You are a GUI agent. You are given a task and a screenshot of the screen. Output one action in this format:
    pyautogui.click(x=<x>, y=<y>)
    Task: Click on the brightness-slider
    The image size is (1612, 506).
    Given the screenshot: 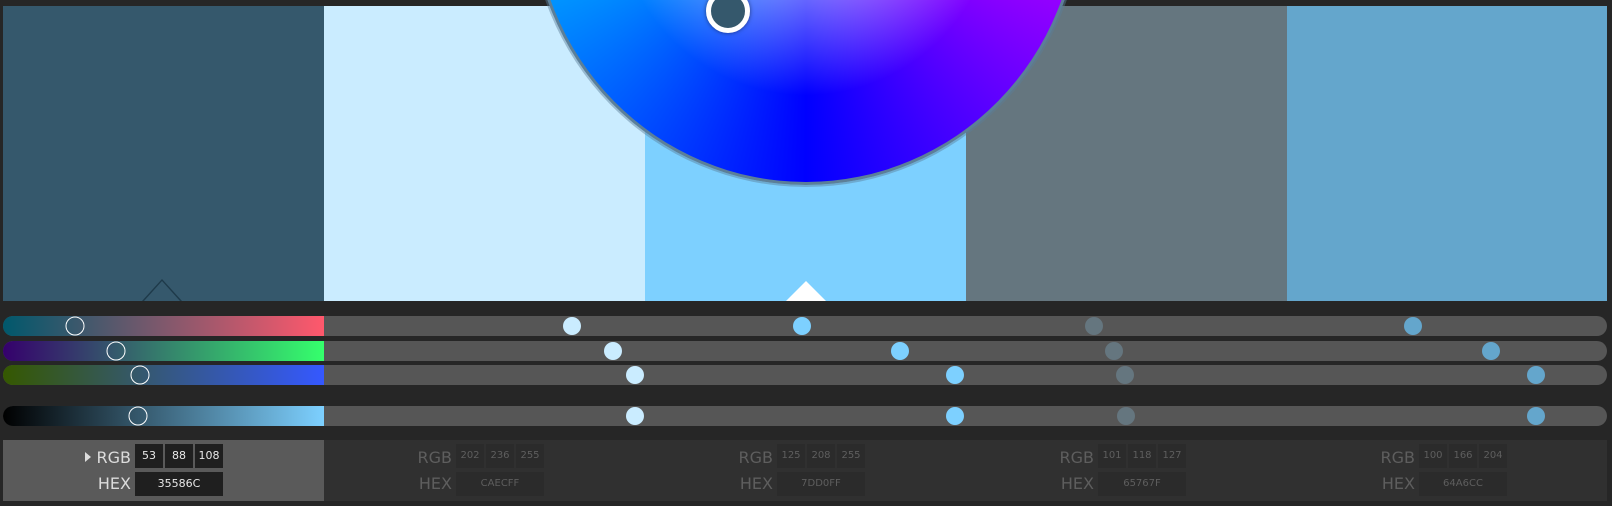 What is the action you would take?
    pyautogui.click(x=805, y=416)
    